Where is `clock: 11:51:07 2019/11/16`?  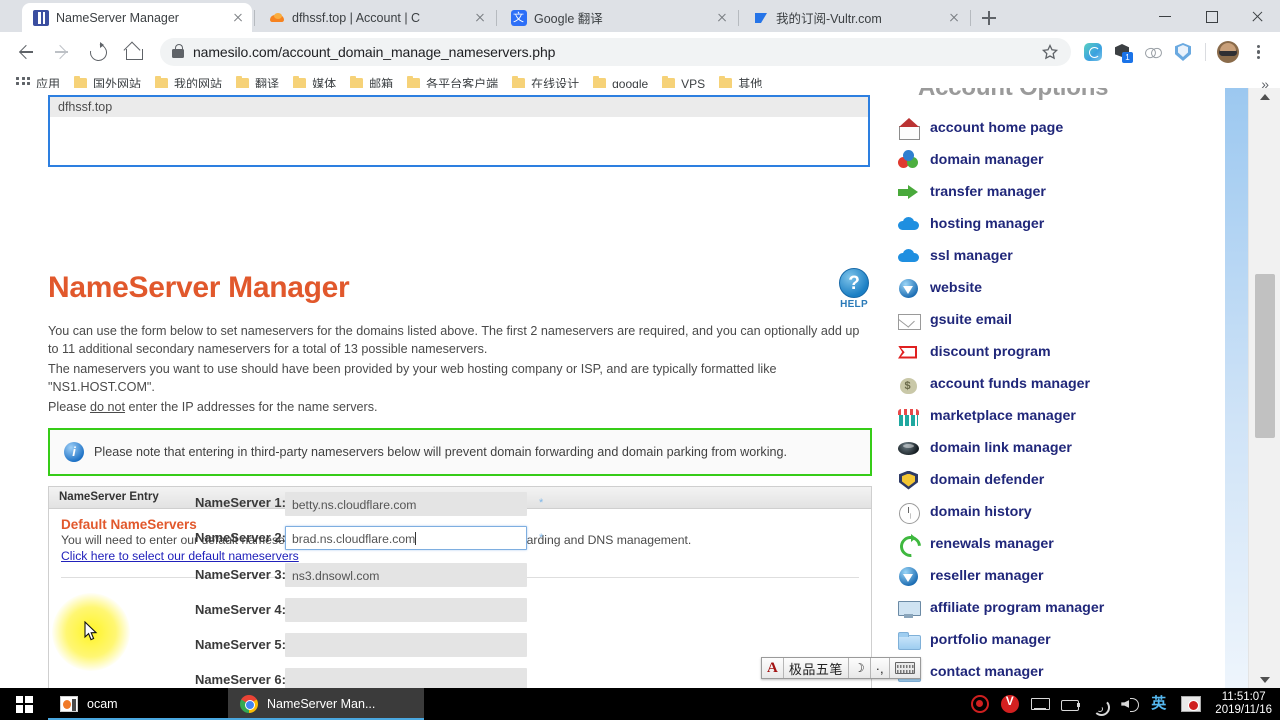 clock: 11:51:07 2019/11/16 is located at coordinates (1242, 704).